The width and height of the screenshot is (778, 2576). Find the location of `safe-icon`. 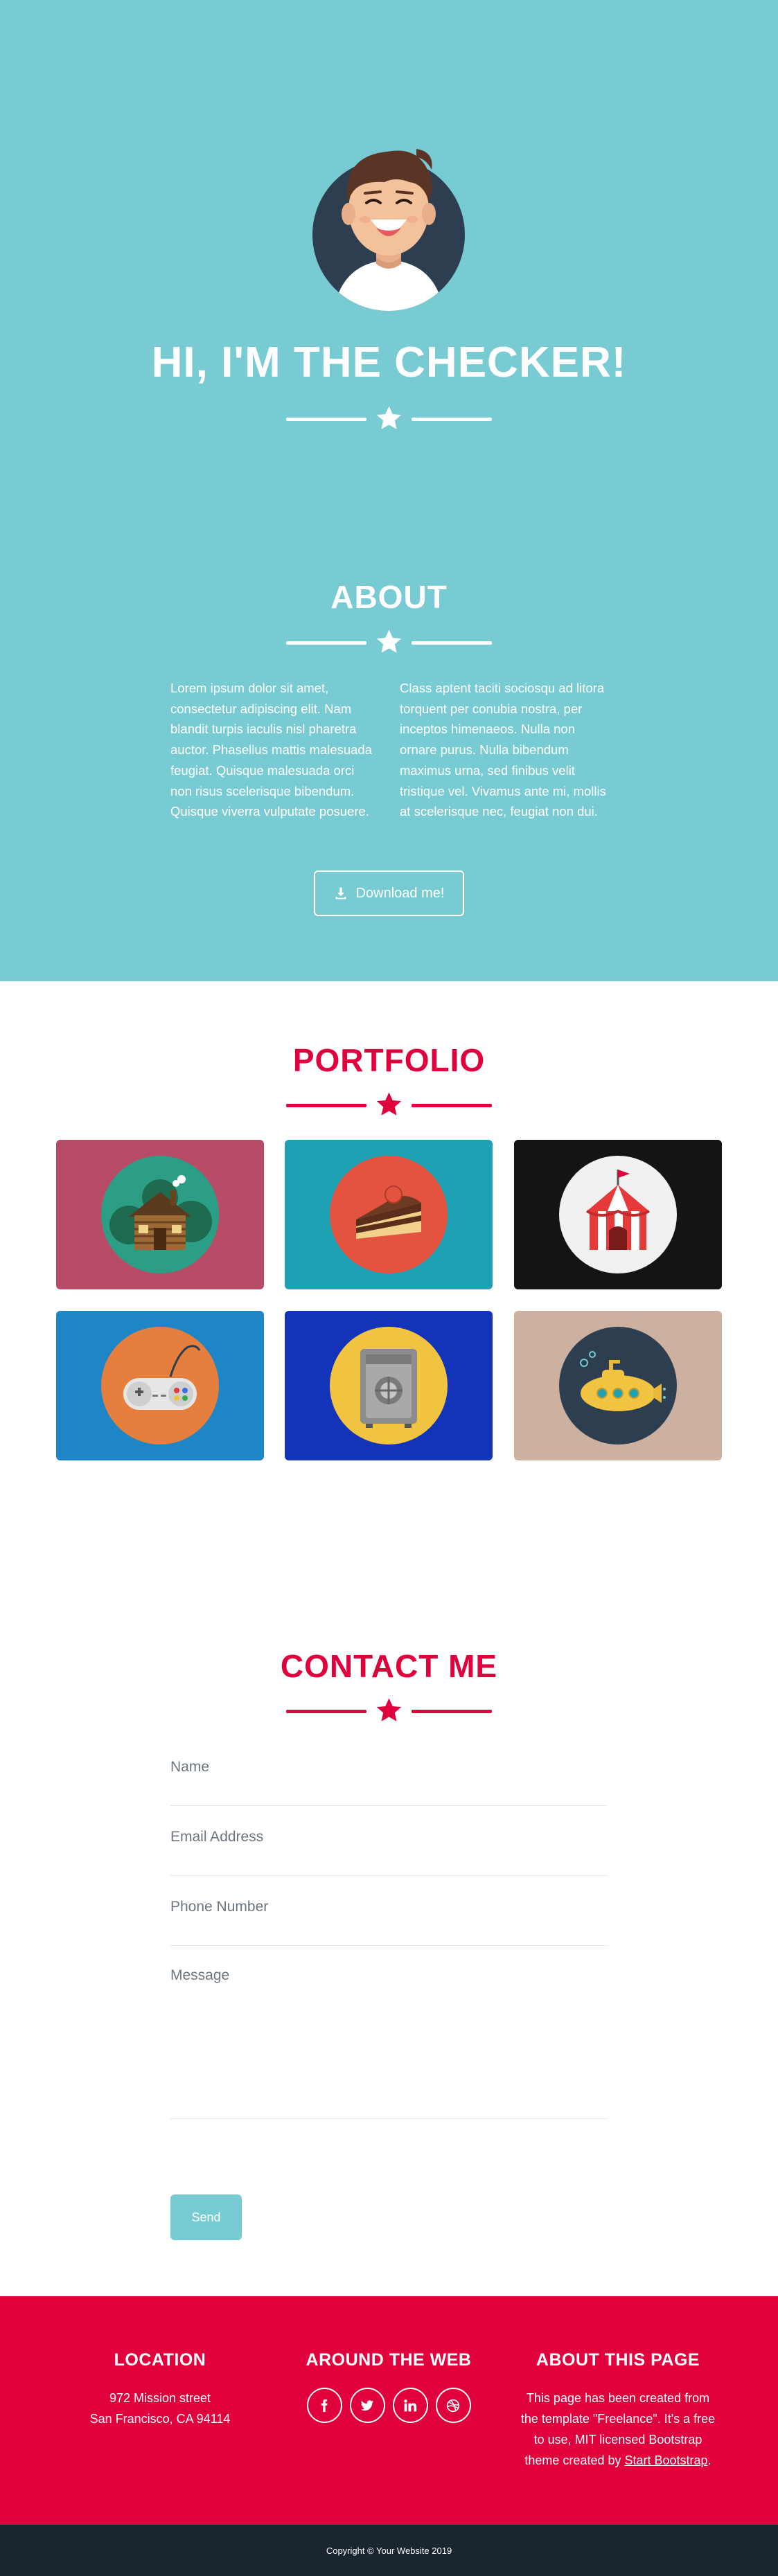

safe-icon is located at coordinates (389, 1385).